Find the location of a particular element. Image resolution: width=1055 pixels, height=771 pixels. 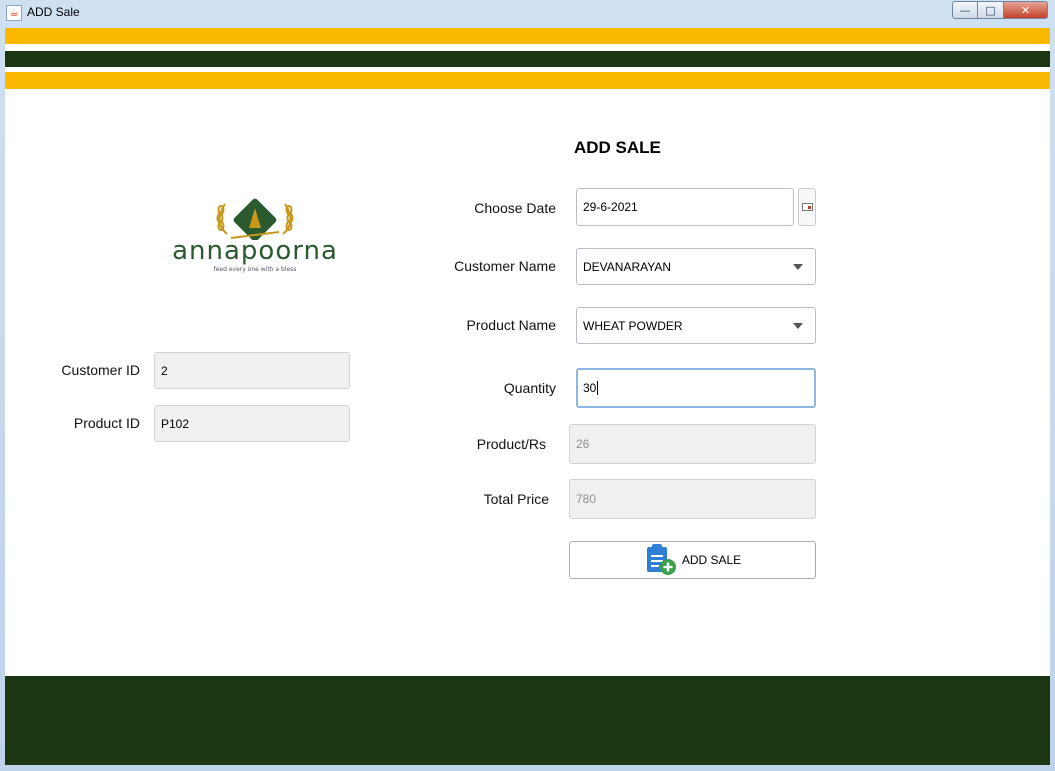

choose-date-label: Choose Date is located at coordinates (515, 208).